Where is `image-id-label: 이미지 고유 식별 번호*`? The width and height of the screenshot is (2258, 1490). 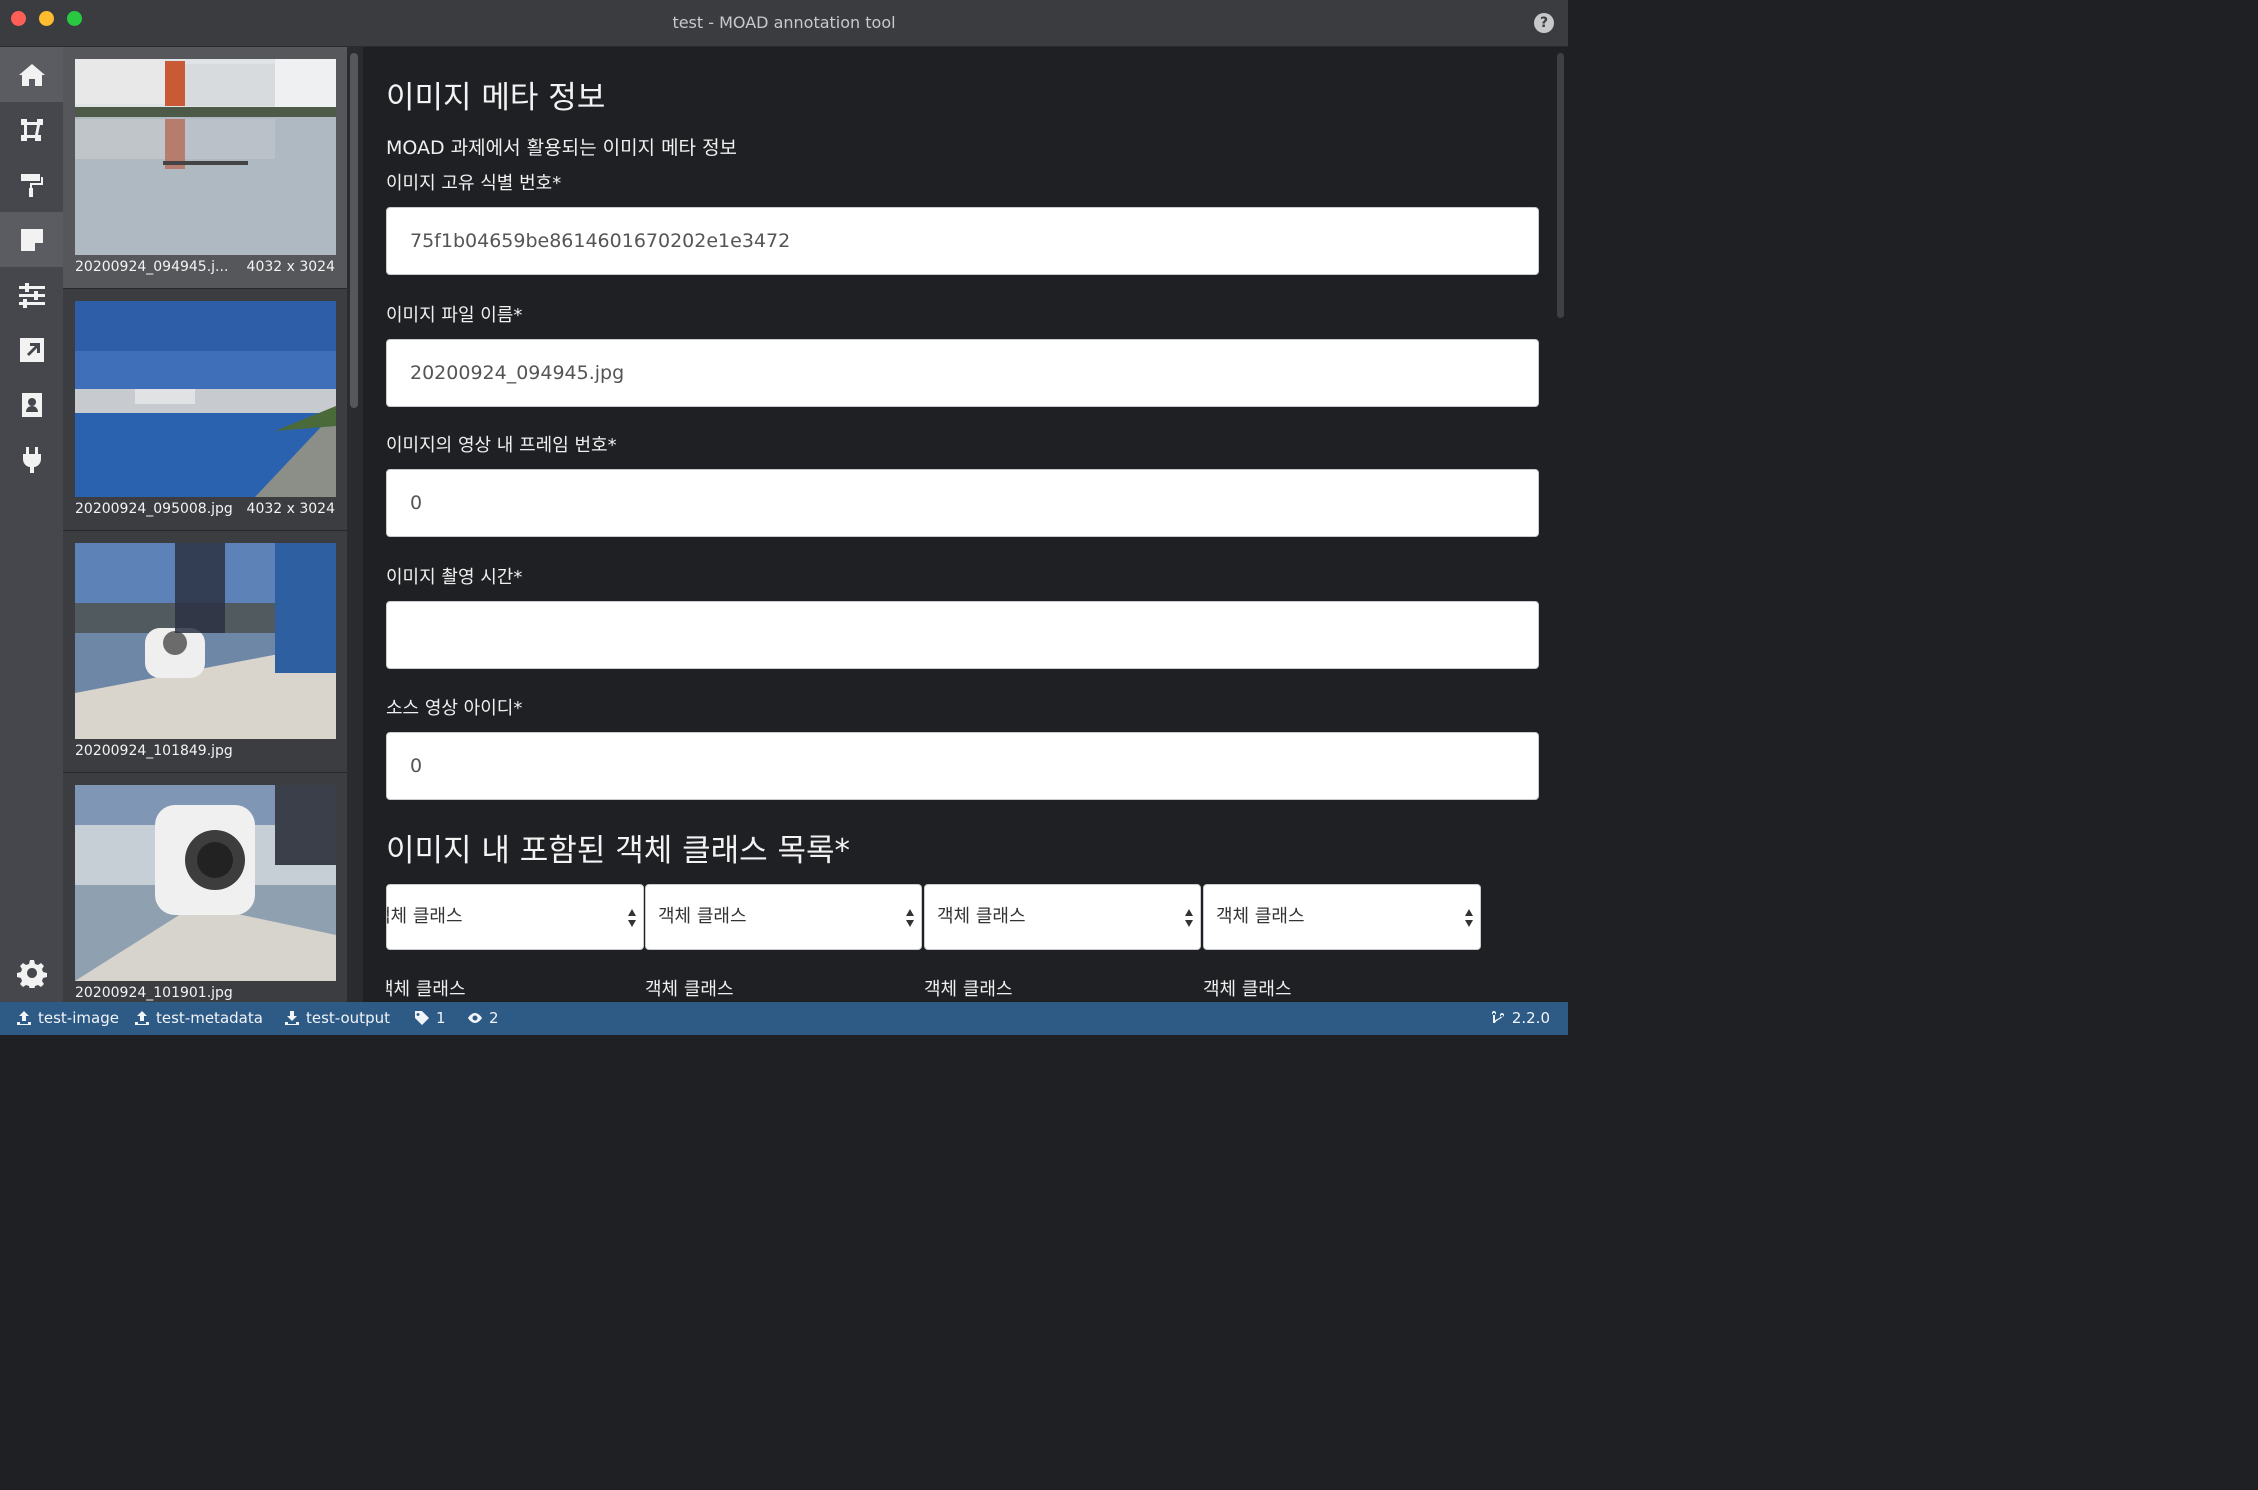
image-id-label: 이미지 고유 식별 번호* is located at coordinates (474, 183).